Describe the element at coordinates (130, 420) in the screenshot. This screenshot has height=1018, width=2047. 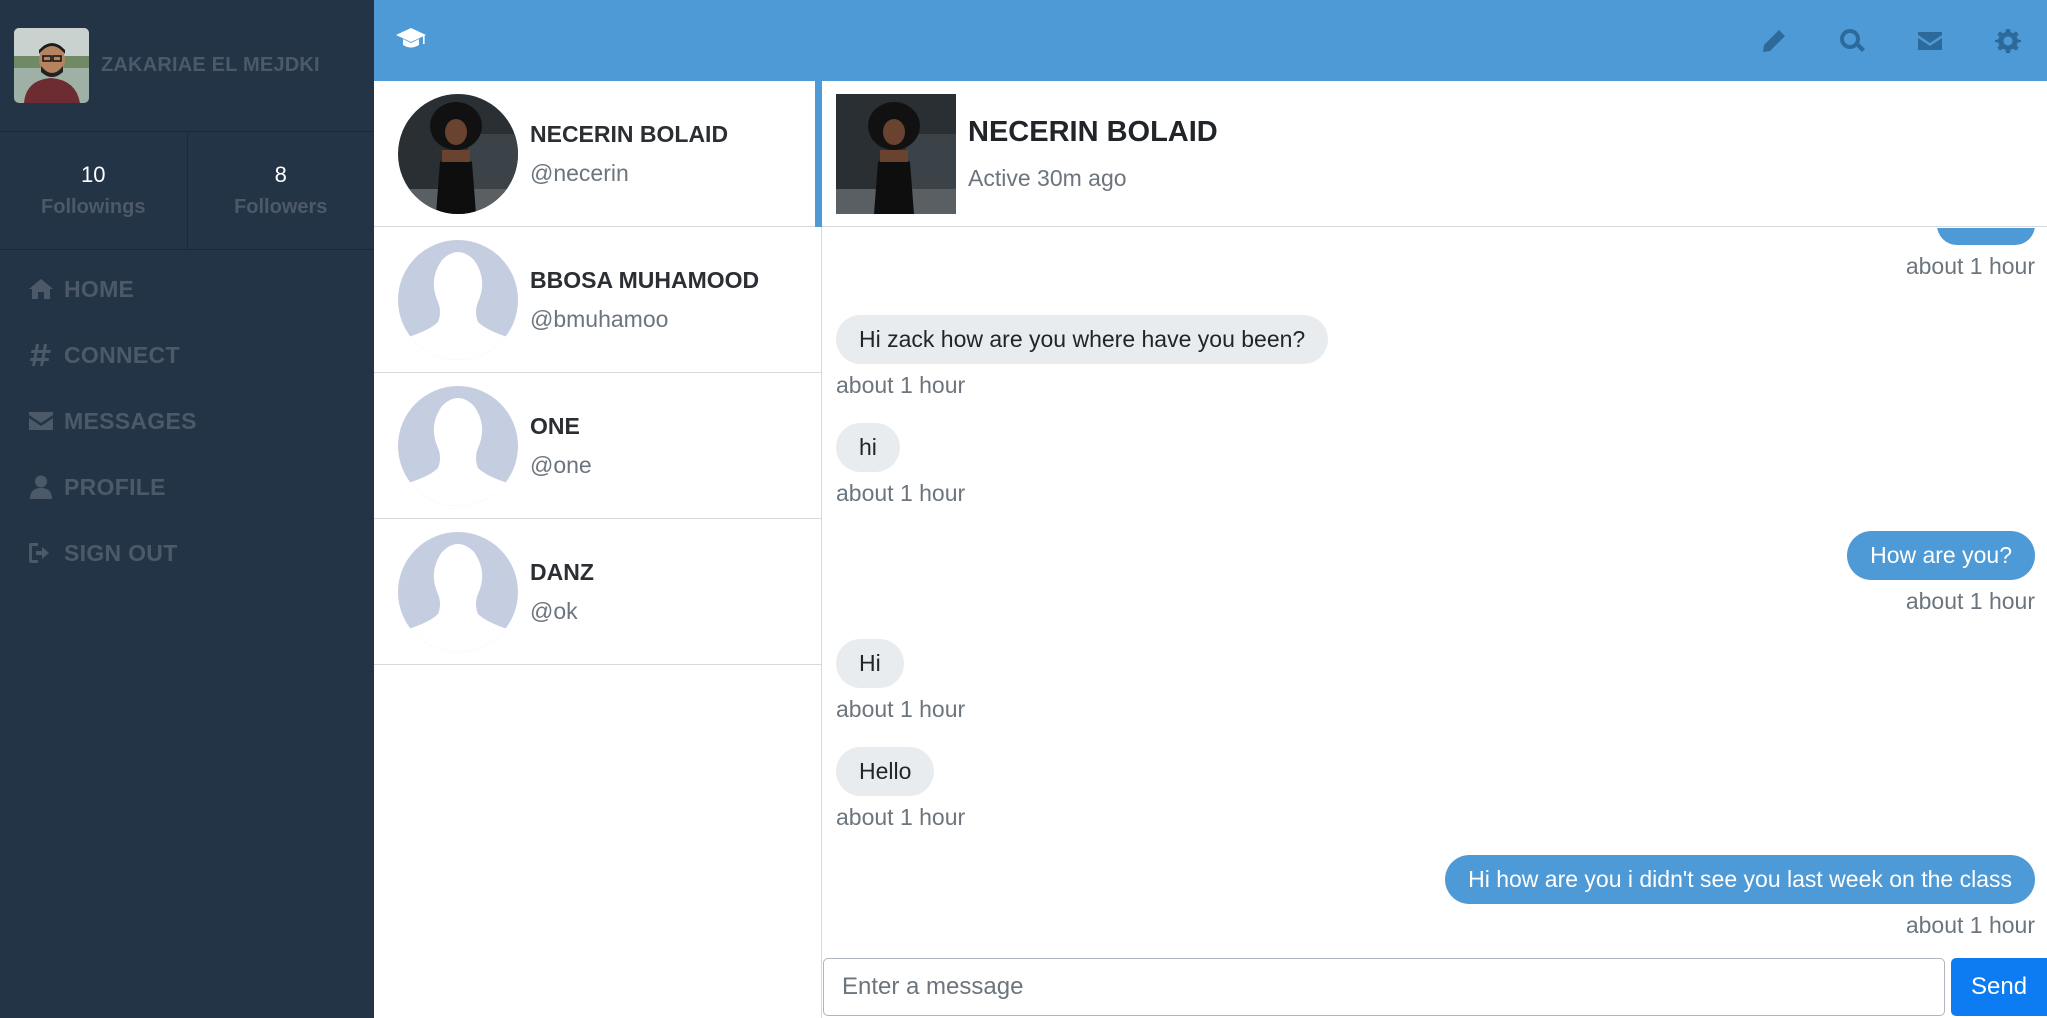
I see `nav-label-messages: MESSAGES` at that location.